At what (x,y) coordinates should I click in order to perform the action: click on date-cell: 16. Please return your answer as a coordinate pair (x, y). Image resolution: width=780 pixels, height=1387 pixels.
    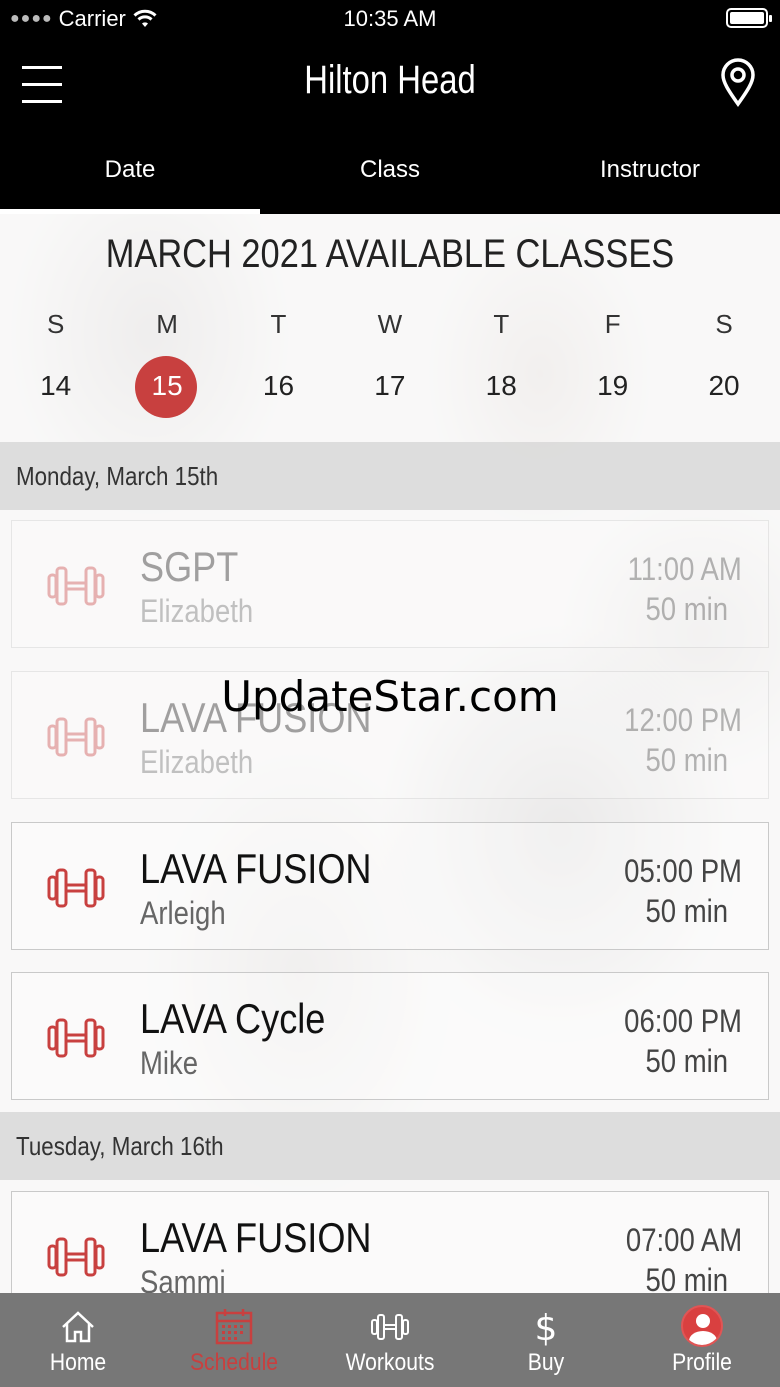
    Looking at the image, I should click on (278, 386).